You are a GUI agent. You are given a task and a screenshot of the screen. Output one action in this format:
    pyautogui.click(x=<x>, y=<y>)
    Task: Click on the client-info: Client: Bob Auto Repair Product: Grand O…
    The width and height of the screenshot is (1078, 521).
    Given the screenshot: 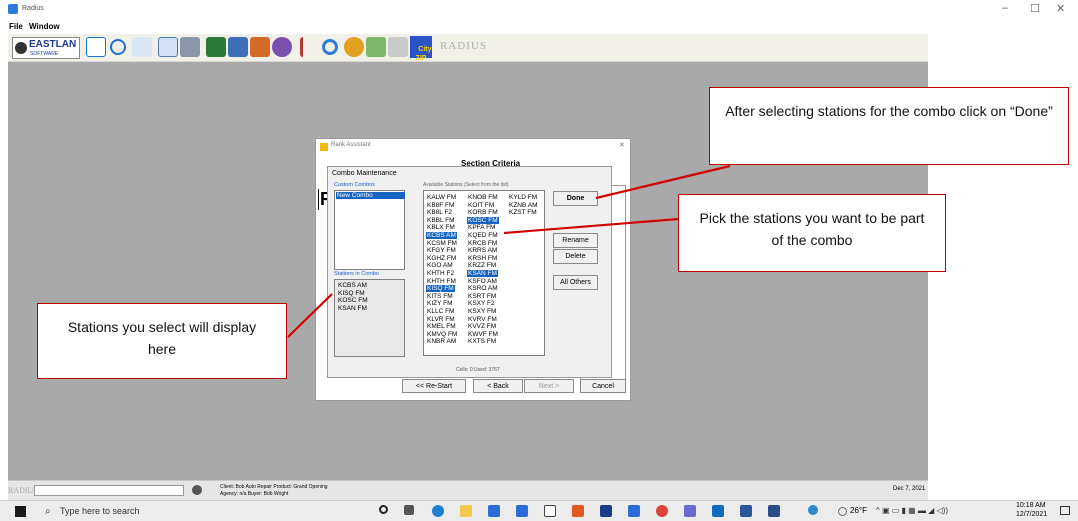 What is the action you would take?
    pyautogui.click(x=274, y=487)
    